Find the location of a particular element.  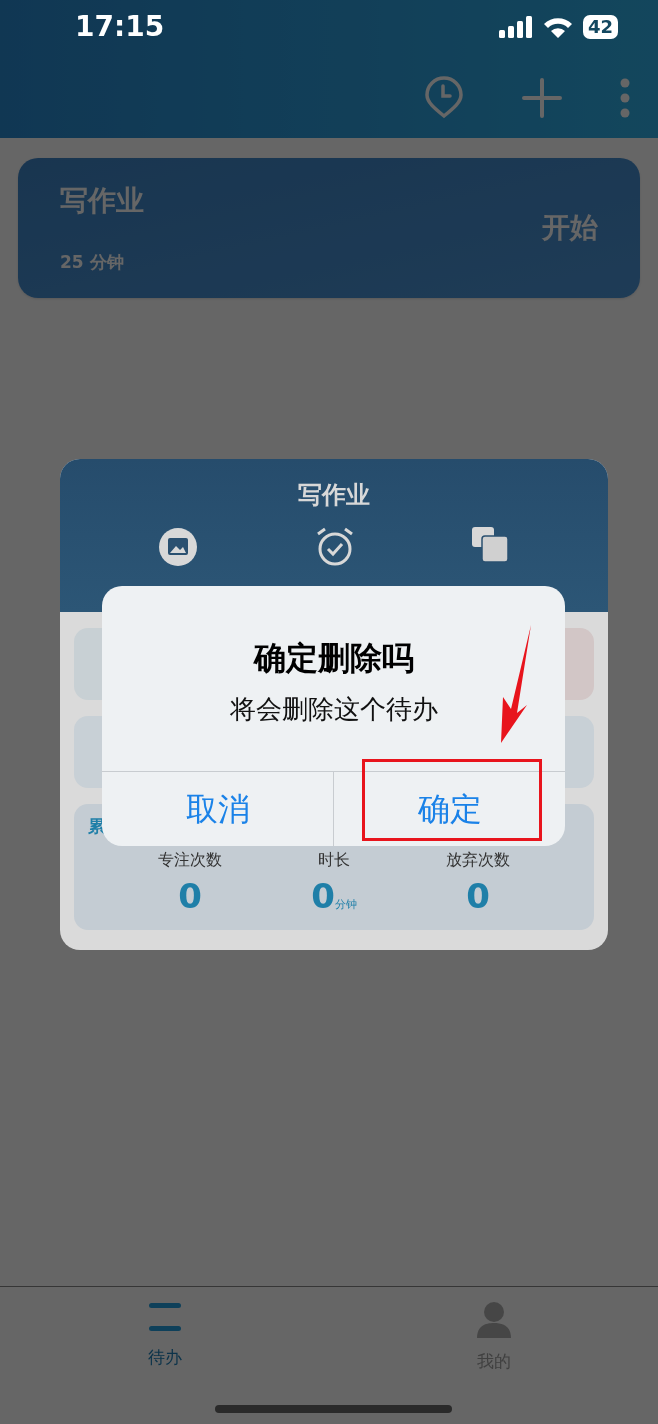

copy-icon is located at coordinates (490, 545).